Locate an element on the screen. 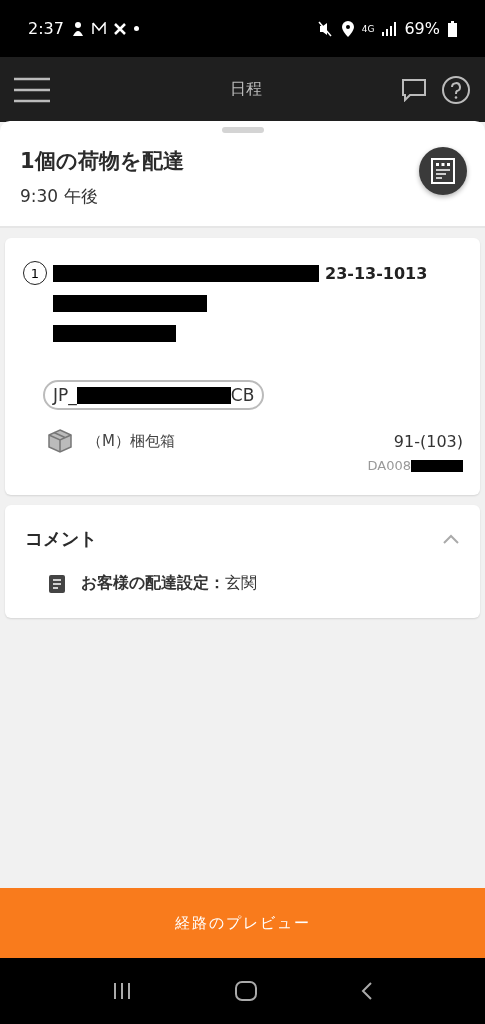  package-id: DA008 is located at coordinates (389, 465).